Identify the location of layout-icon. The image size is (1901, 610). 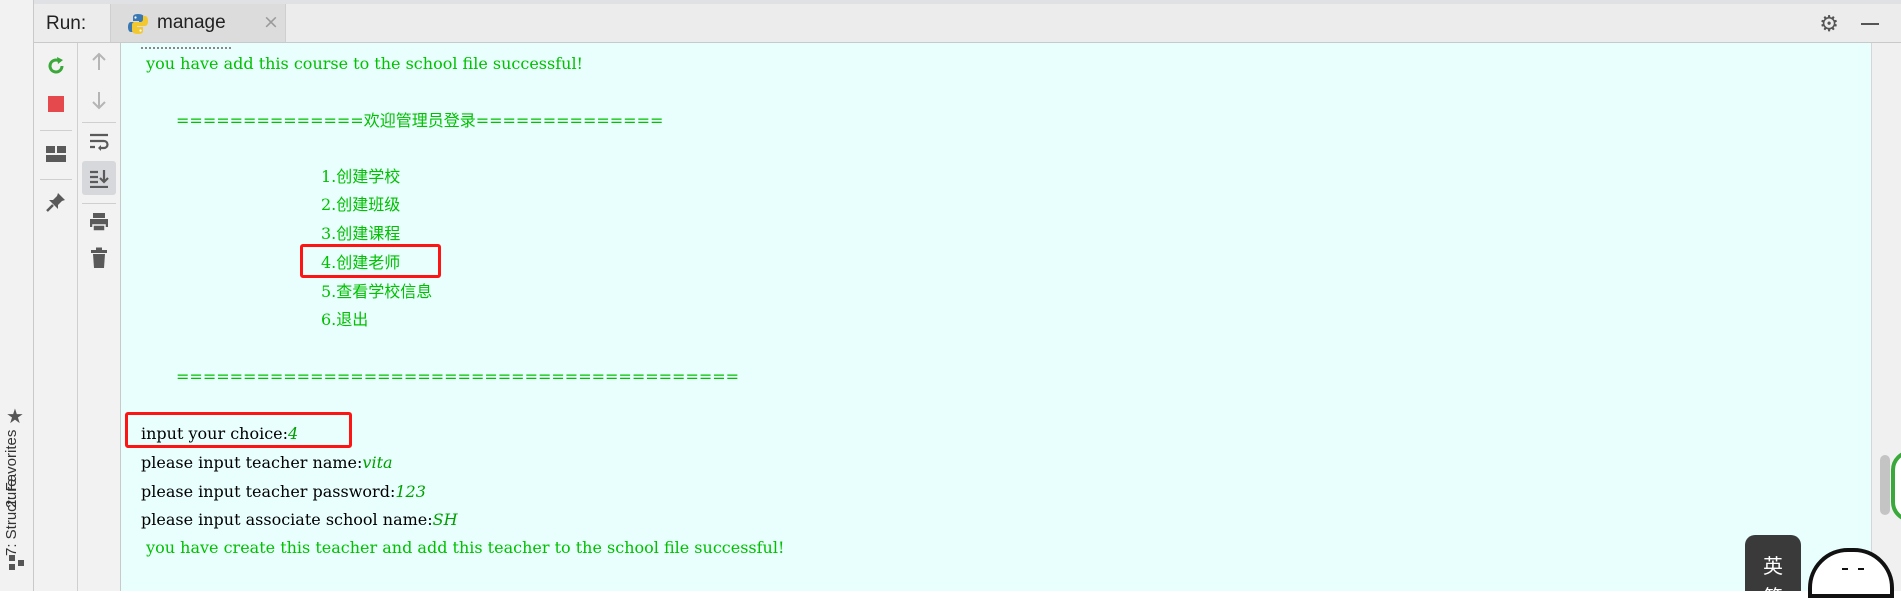
(56, 154).